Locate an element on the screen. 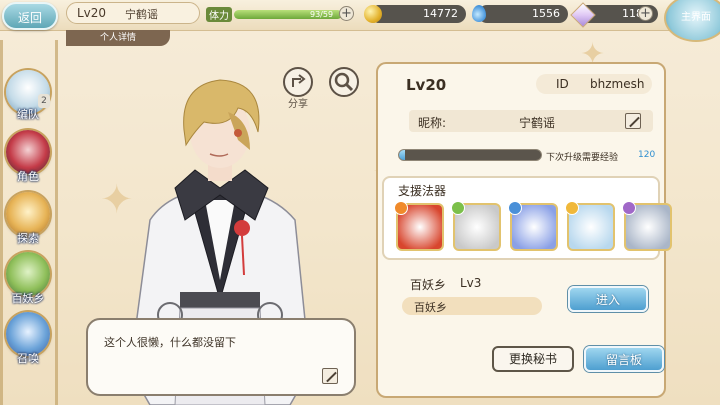 The image size is (720, 405). magnifier-icon is located at coordinates (344, 82).